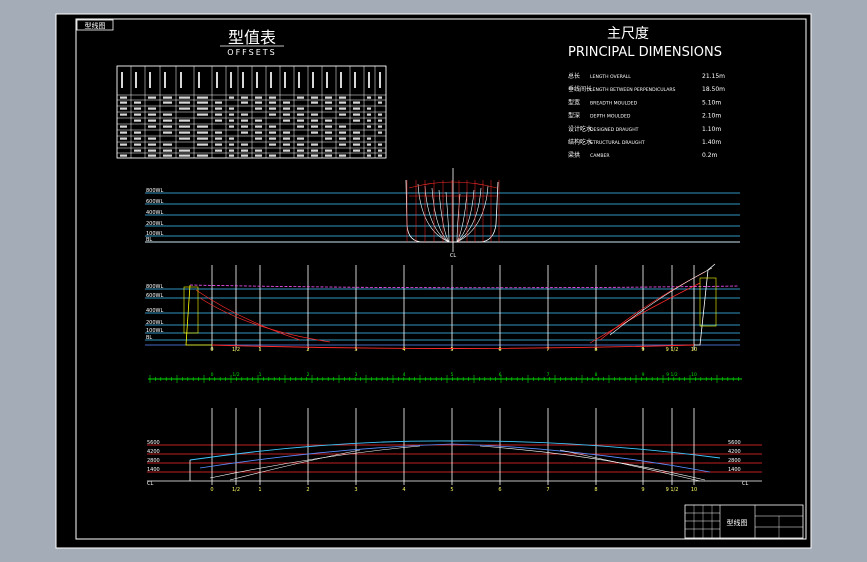 This screenshot has width=867, height=562. I want to click on half-breadth-station-label: 4, so click(403, 490).